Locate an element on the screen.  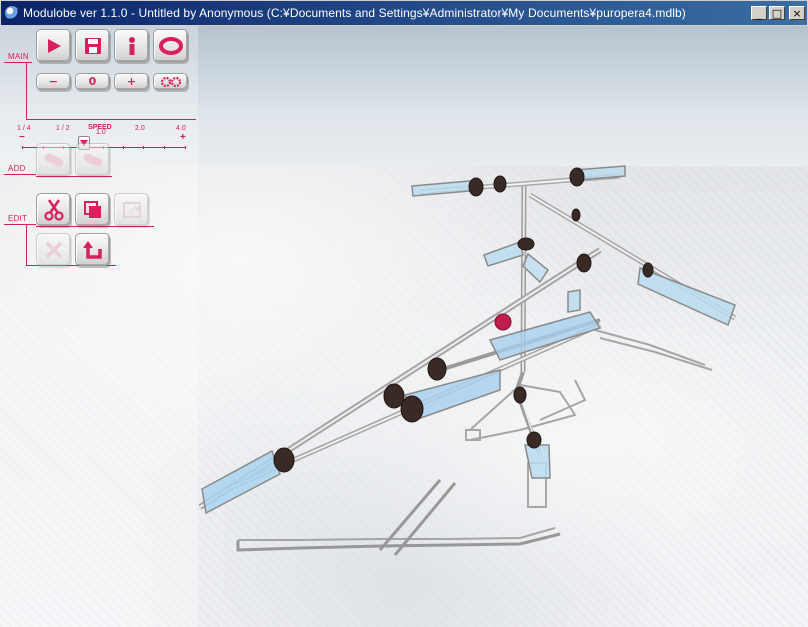
main-bracket-vertical is located at coordinates (26, 91).